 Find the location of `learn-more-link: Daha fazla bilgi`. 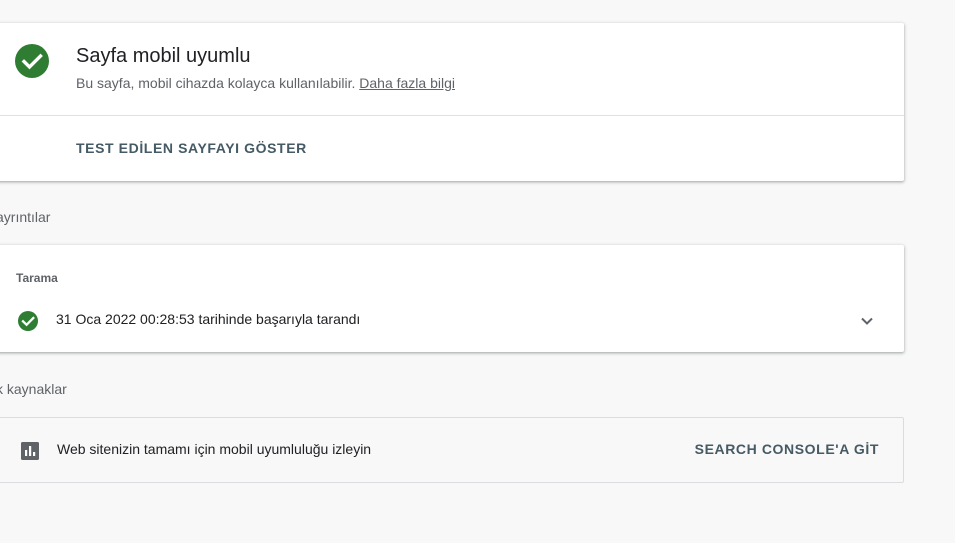

learn-more-link: Daha fazla bilgi is located at coordinates (407, 83).